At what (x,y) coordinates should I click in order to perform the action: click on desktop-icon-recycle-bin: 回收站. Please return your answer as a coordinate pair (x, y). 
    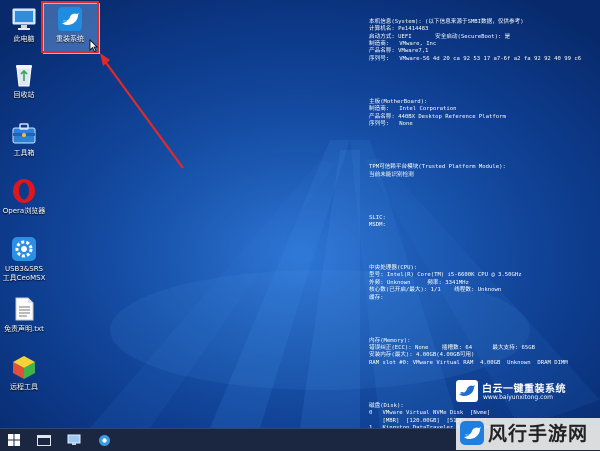
    Looking at the image, I should click on (24, 81).